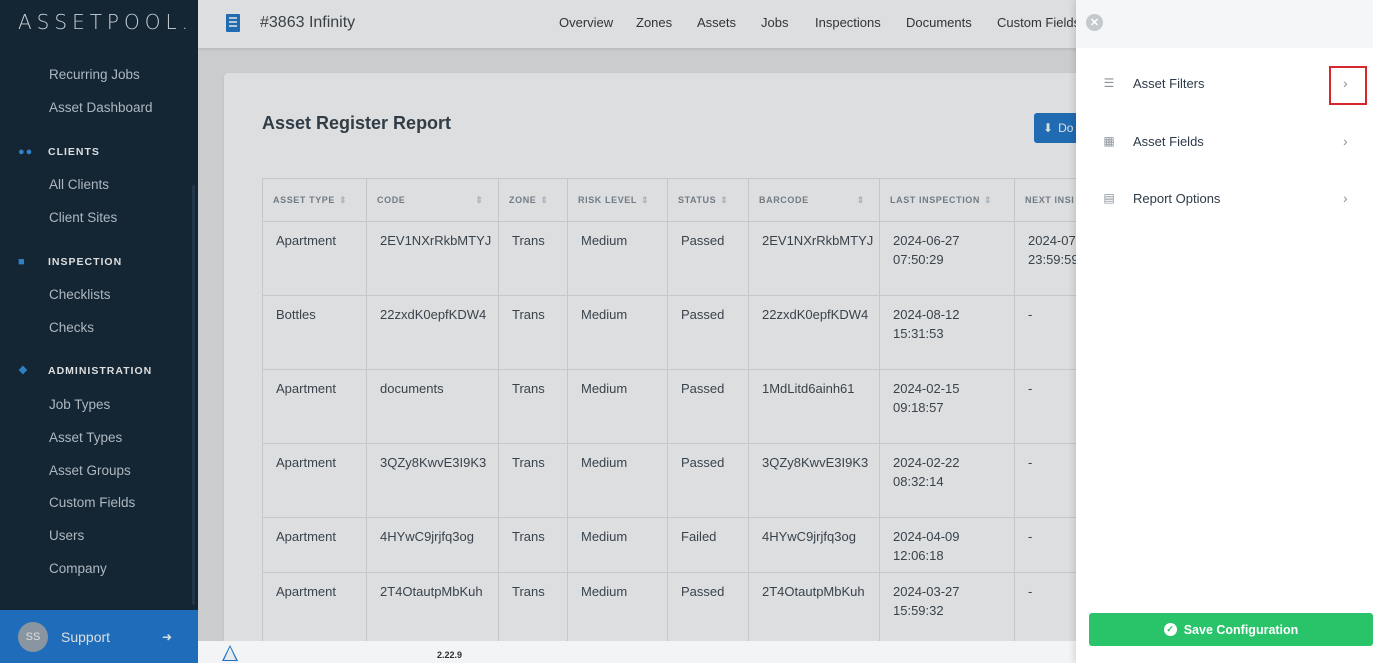  I want to click on save-configuration-button: ✓ Save Configuration, so click(1231, 629).